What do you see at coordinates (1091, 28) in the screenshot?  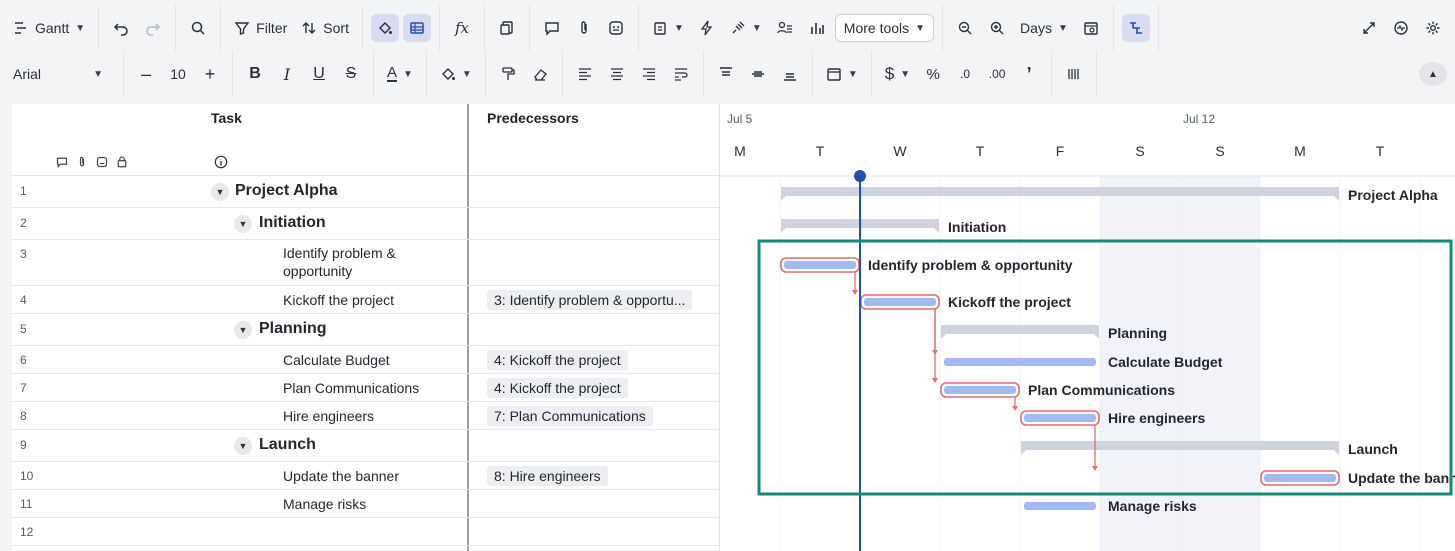 I see `scroll-to-today-button` at bounding box center [1091, 28].